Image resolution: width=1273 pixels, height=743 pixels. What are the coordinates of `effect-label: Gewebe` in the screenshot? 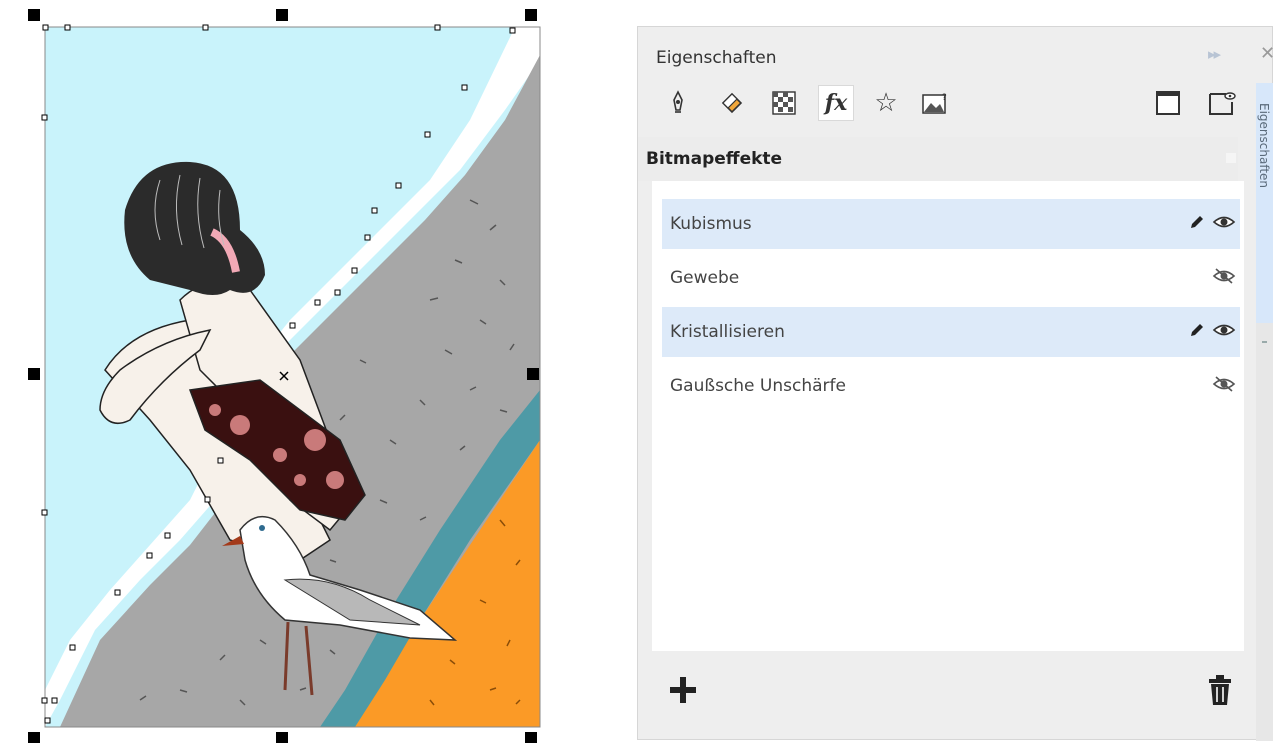 It's located at (705, 278).